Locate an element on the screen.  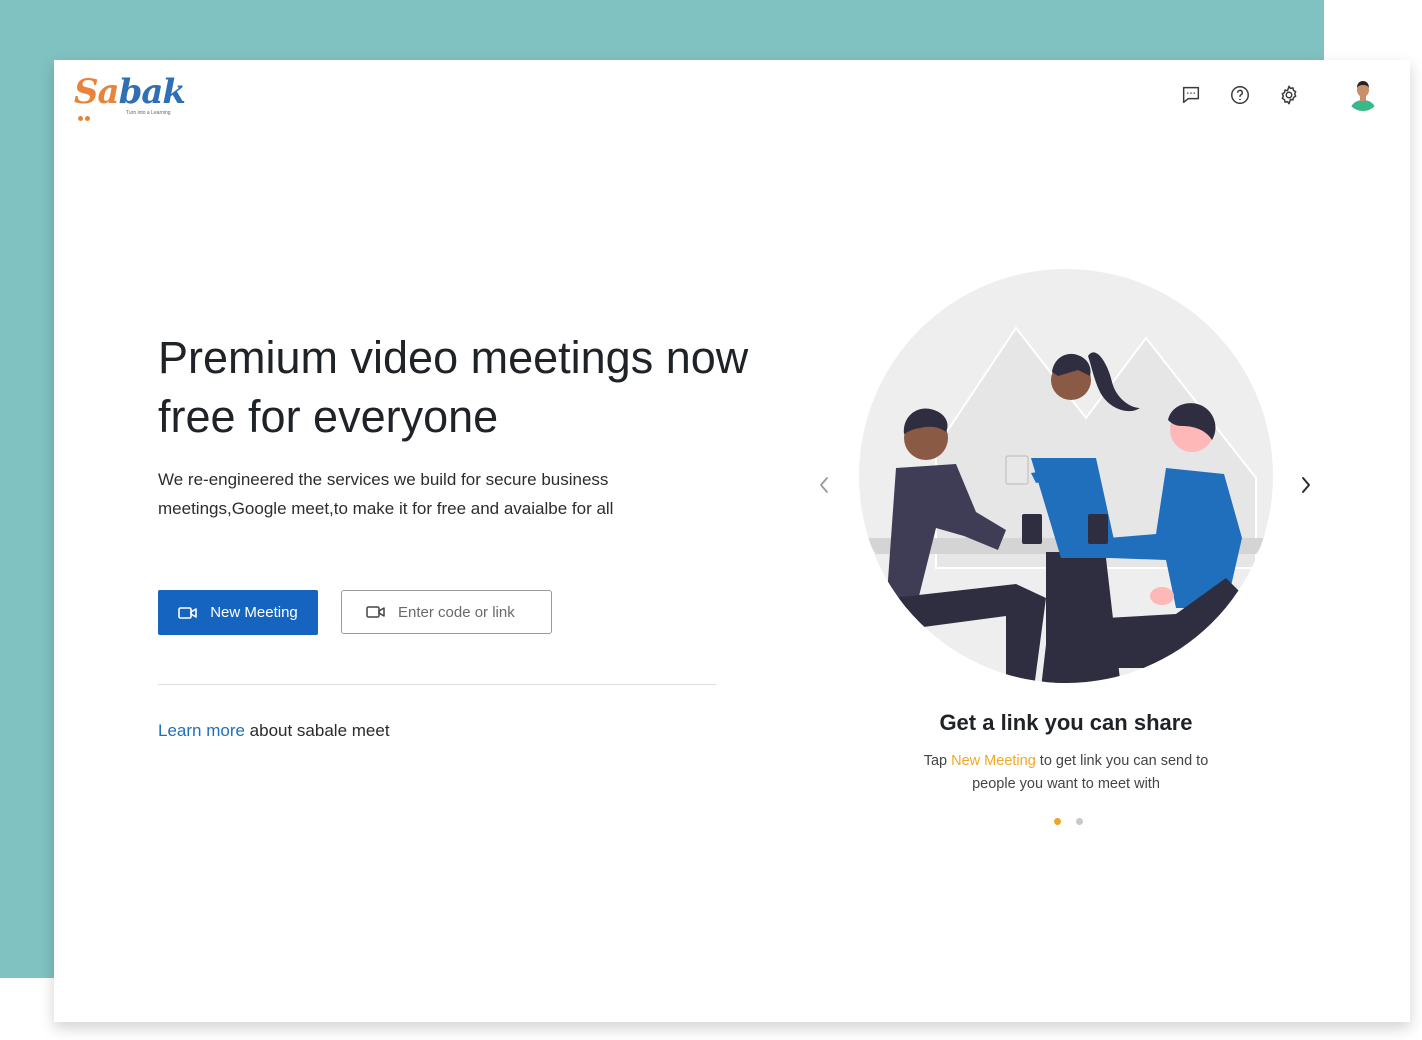
chevron-right-icon is located at coordinates (1306, 485).